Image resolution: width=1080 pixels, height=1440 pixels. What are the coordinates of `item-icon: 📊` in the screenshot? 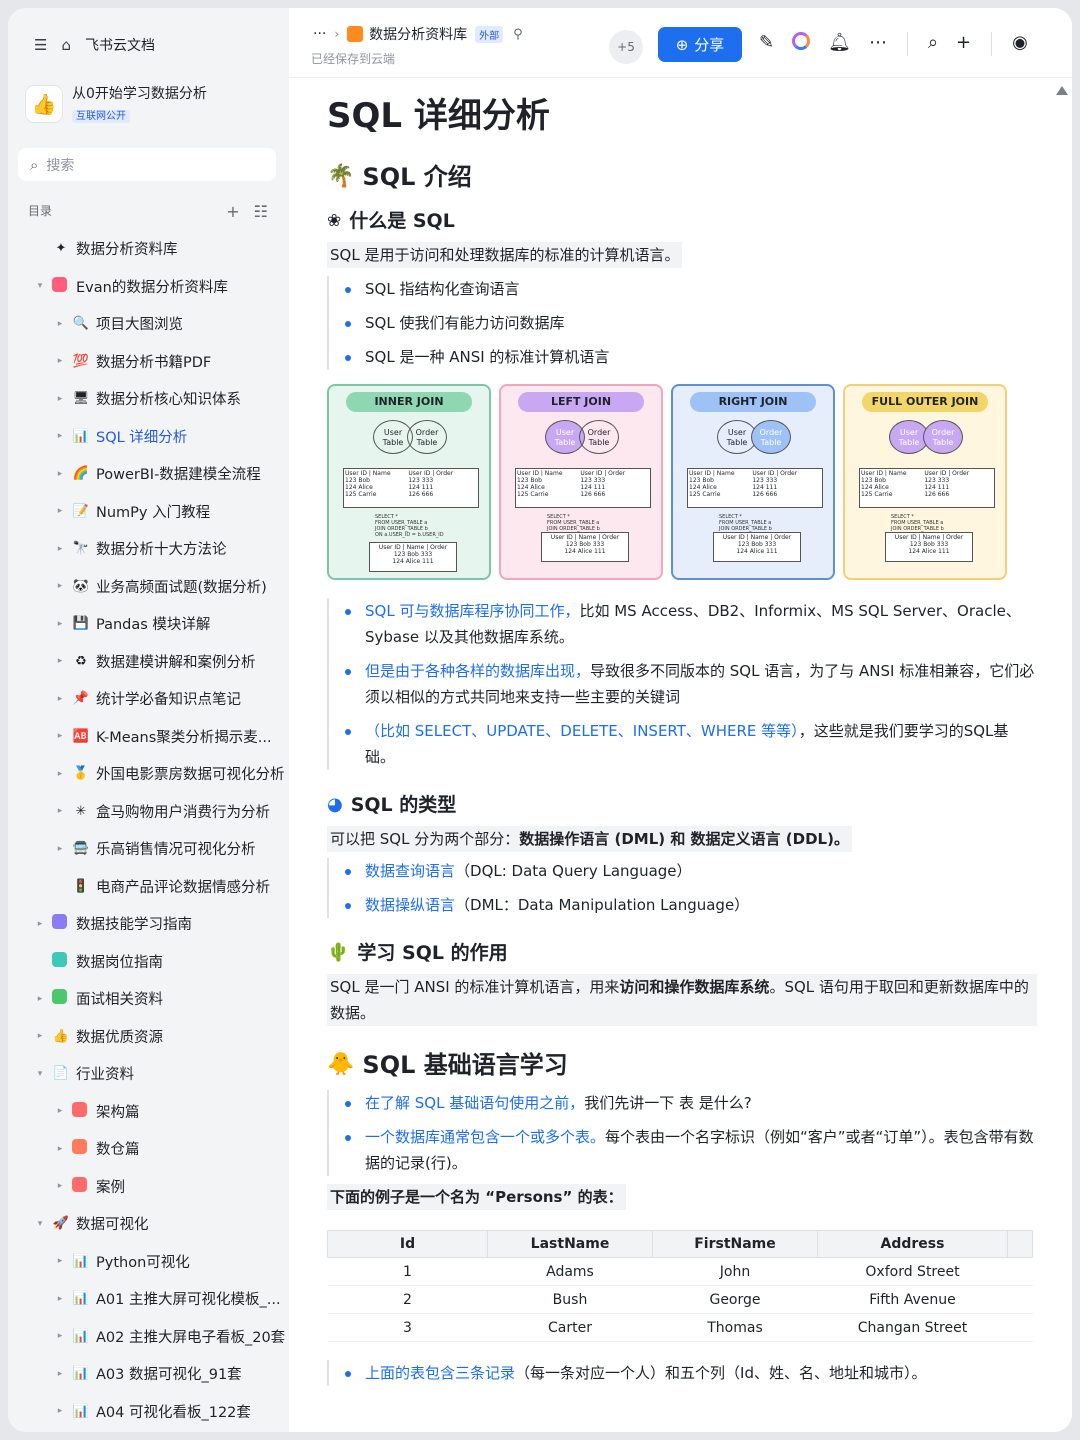 It's located at (81, 1299).